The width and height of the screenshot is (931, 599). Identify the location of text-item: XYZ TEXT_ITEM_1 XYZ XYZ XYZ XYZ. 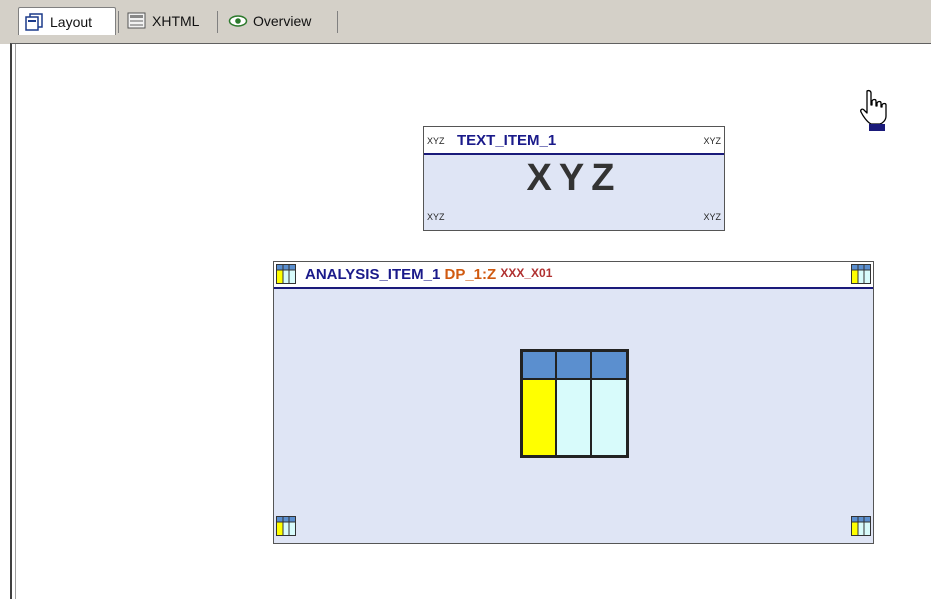
(574, 178).